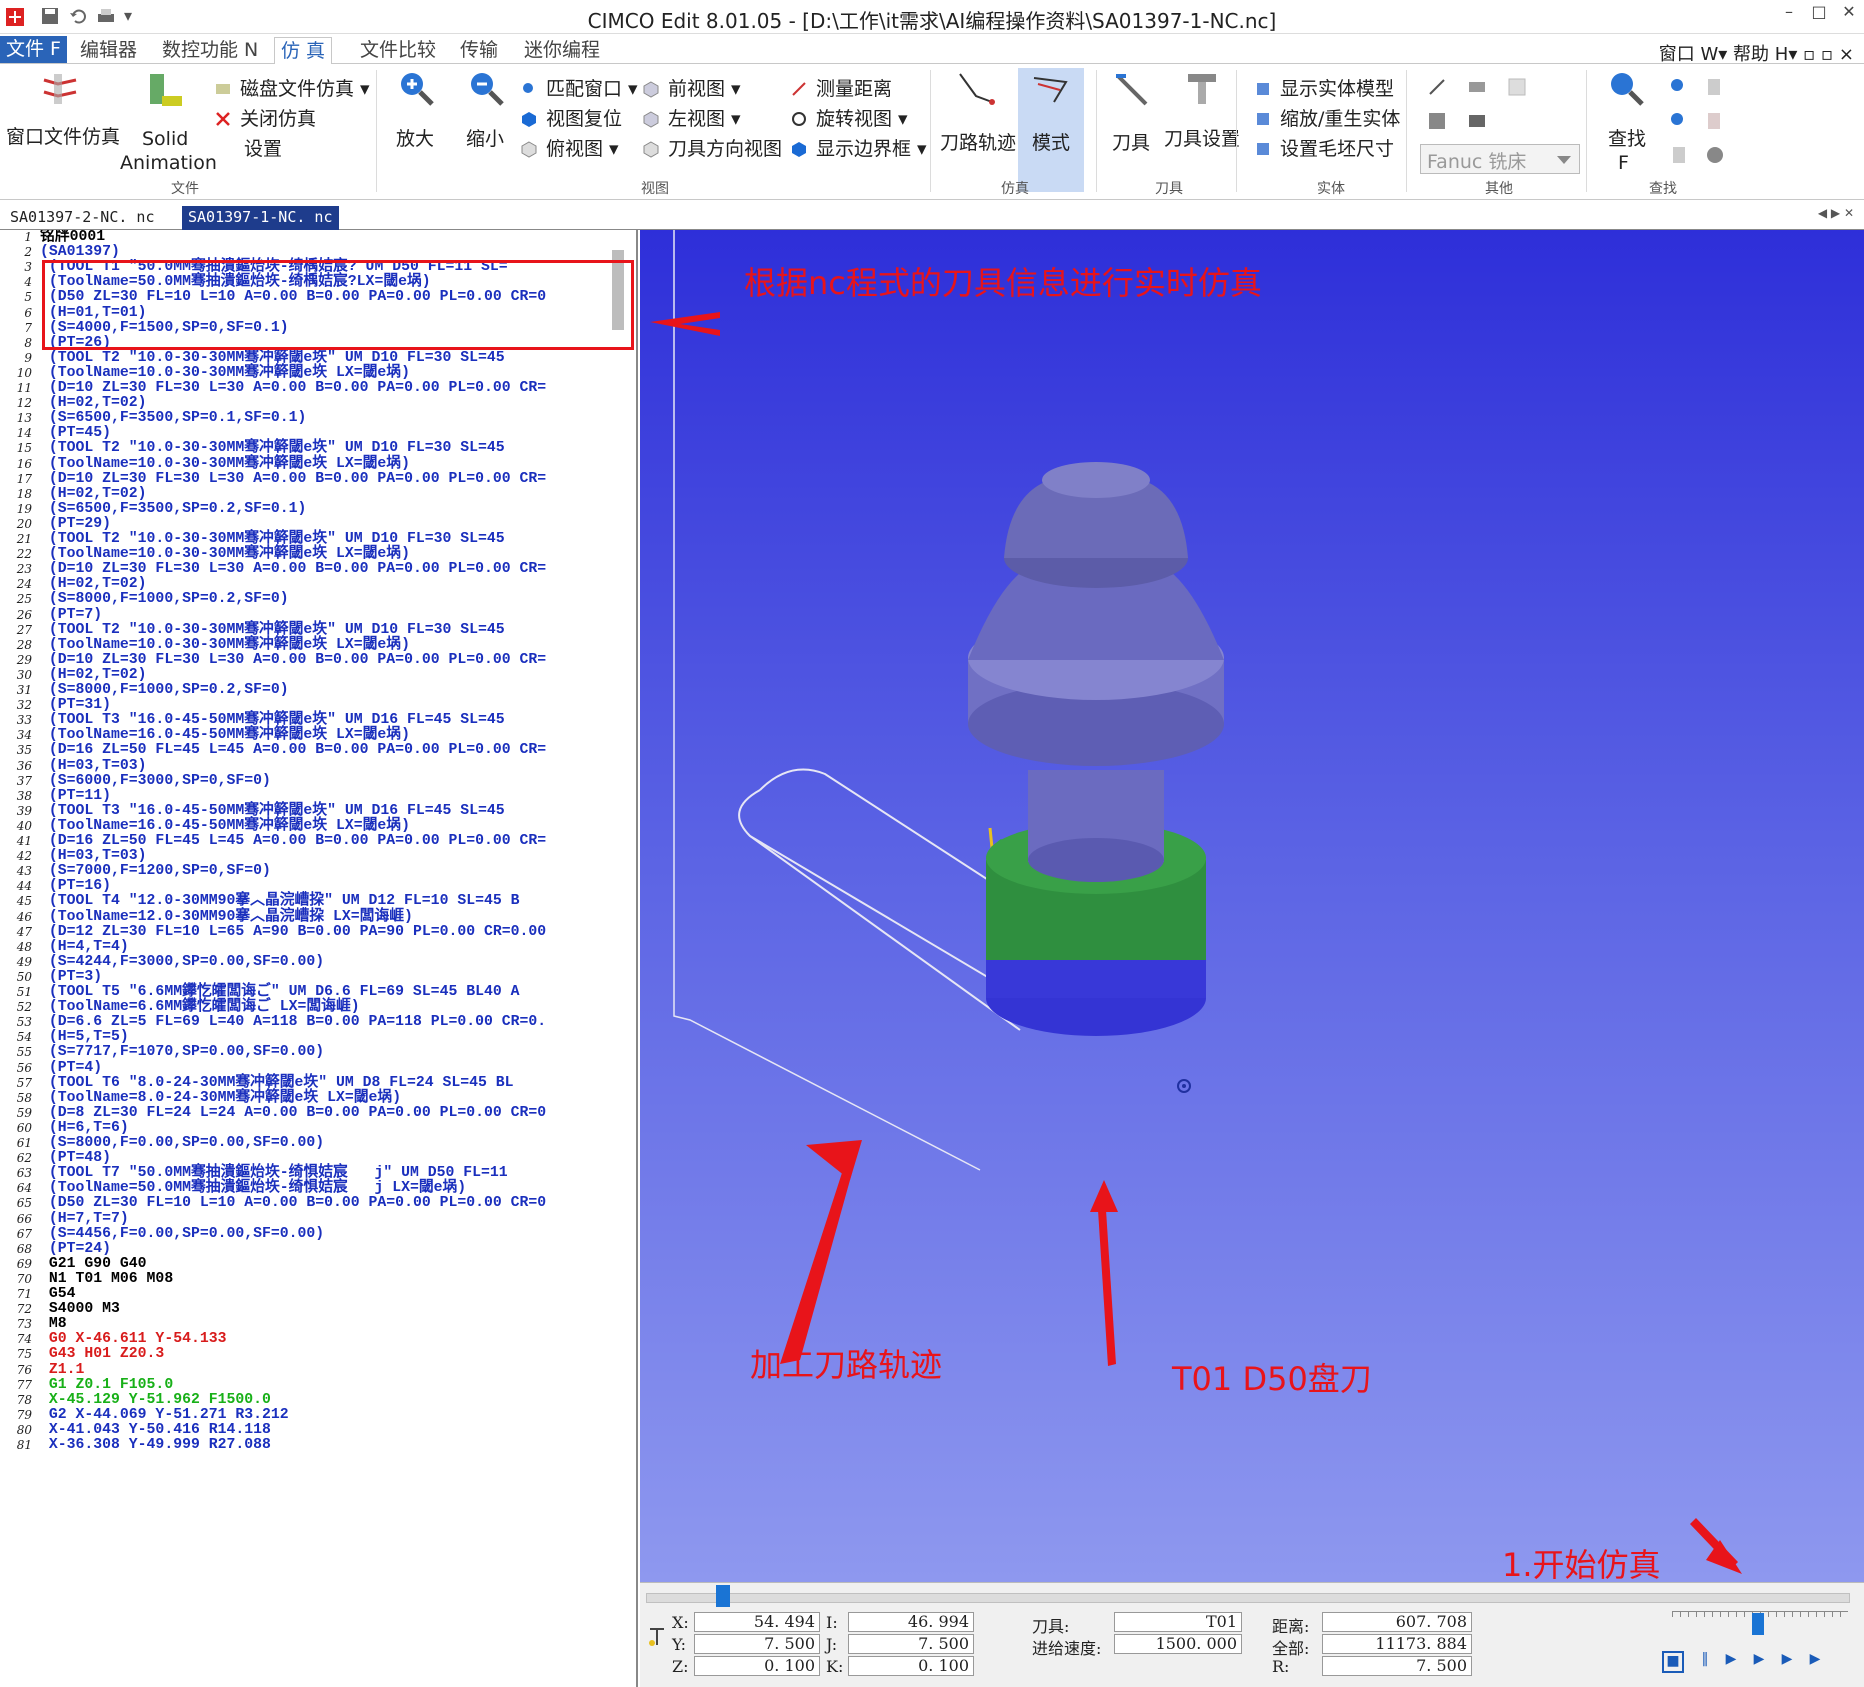 The height and width of the screenshot is (1687, 1864). Describe the element at coordinates (1248, 1598) in the screenshot. I see `simulation-timeline` at that location.